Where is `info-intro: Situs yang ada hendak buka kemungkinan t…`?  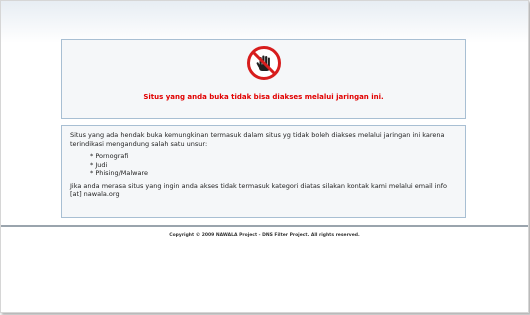 info-intro: Situs yang ada hendak buka kemungkinan t… is located at coordinates (257, 139).